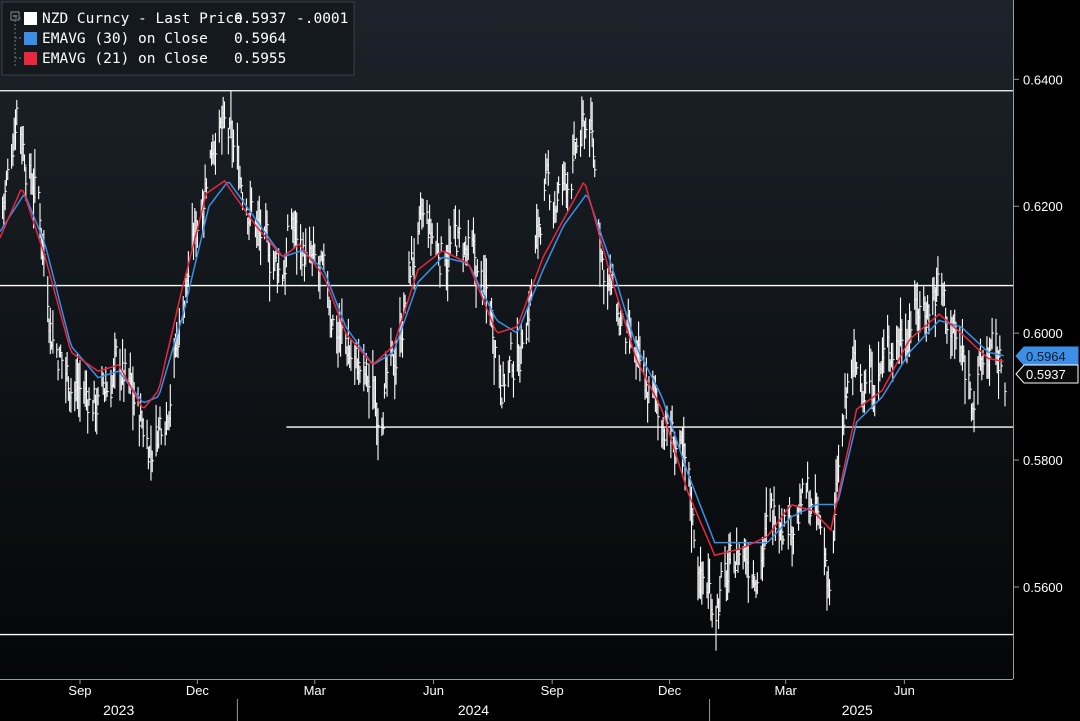 The image size is (1080, 721). I want to click on legend-item: EMAVG (21) on Close 0.5955, so click(150, 59).